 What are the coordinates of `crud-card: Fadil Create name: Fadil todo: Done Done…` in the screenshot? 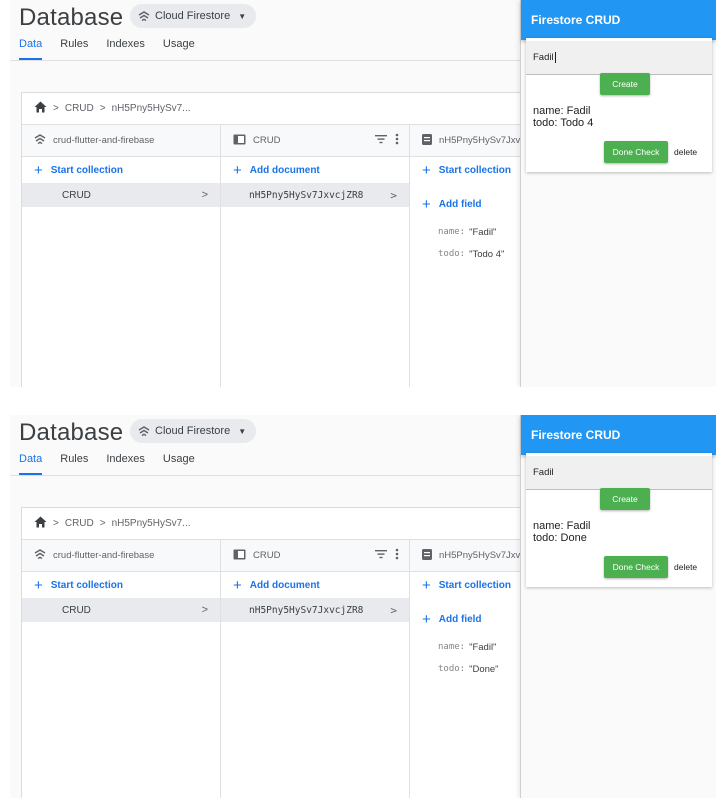 It's located at (619, 520).